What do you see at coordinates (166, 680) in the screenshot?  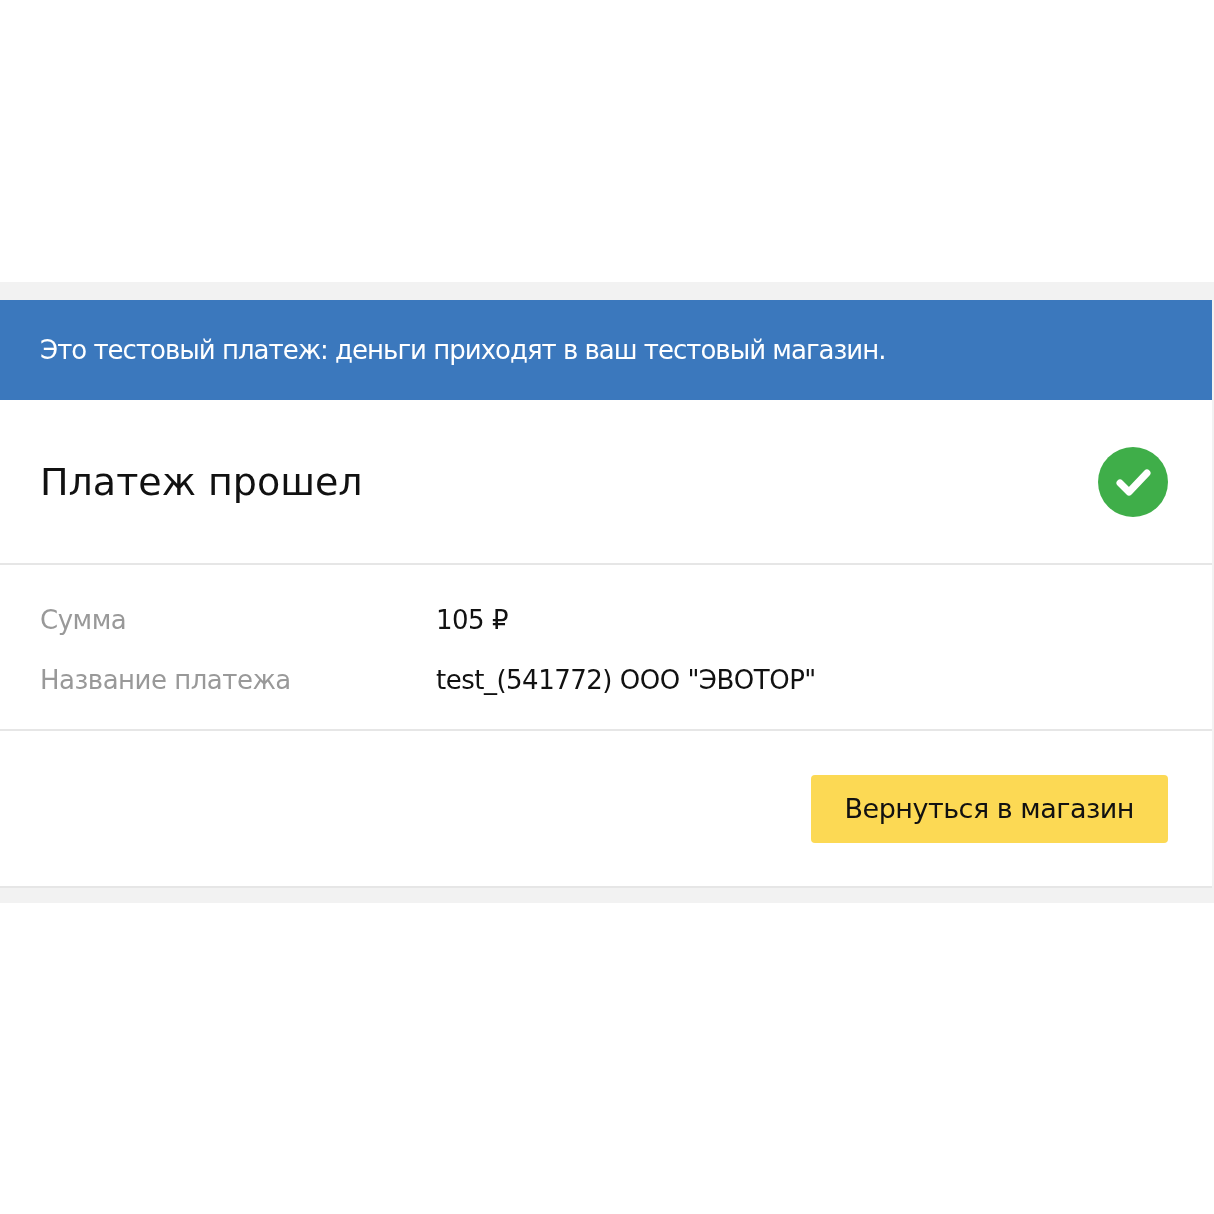 I see `detail-label: Название платежа` at bounding box center [166, 680].